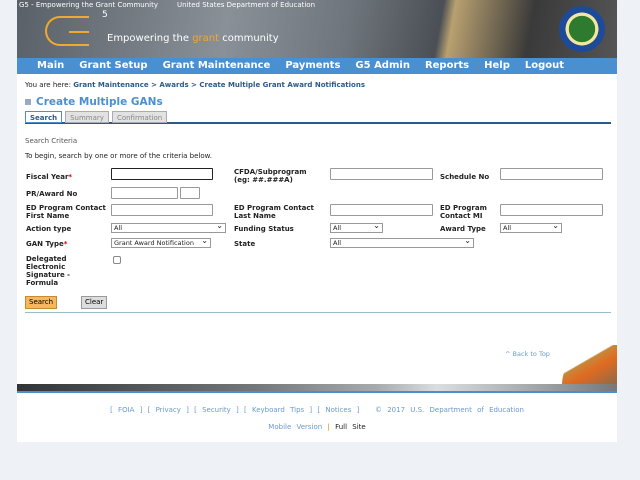 This screenshot has width=640, height=480. Describe the element at coordinates (94, 302) in the screenshot. I see `clear-button: Clear` at that location.